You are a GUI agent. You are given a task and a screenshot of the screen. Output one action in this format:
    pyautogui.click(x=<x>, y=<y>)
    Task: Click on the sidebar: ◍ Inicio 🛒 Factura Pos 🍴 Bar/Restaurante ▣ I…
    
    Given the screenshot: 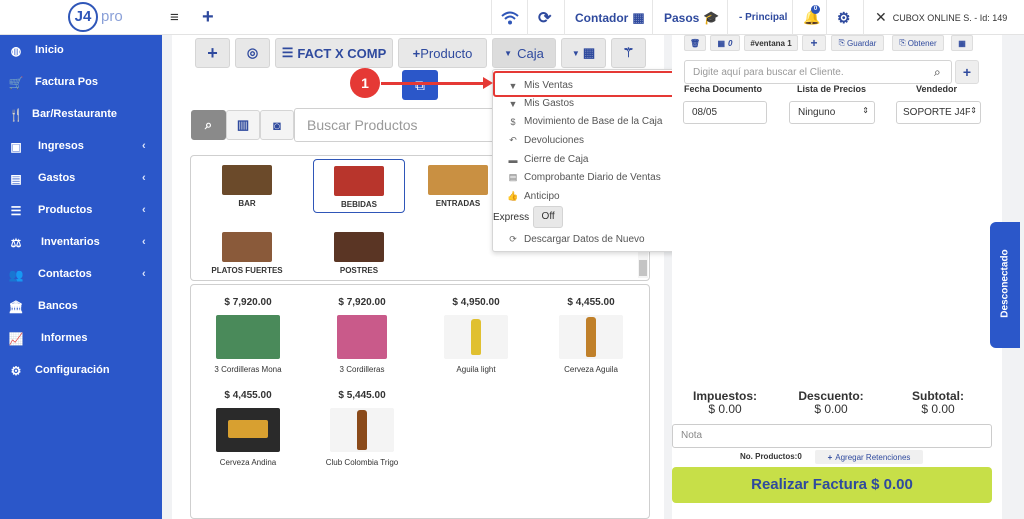 What is the action you would take?
    pyautogui.click(x=81, y=277)
    